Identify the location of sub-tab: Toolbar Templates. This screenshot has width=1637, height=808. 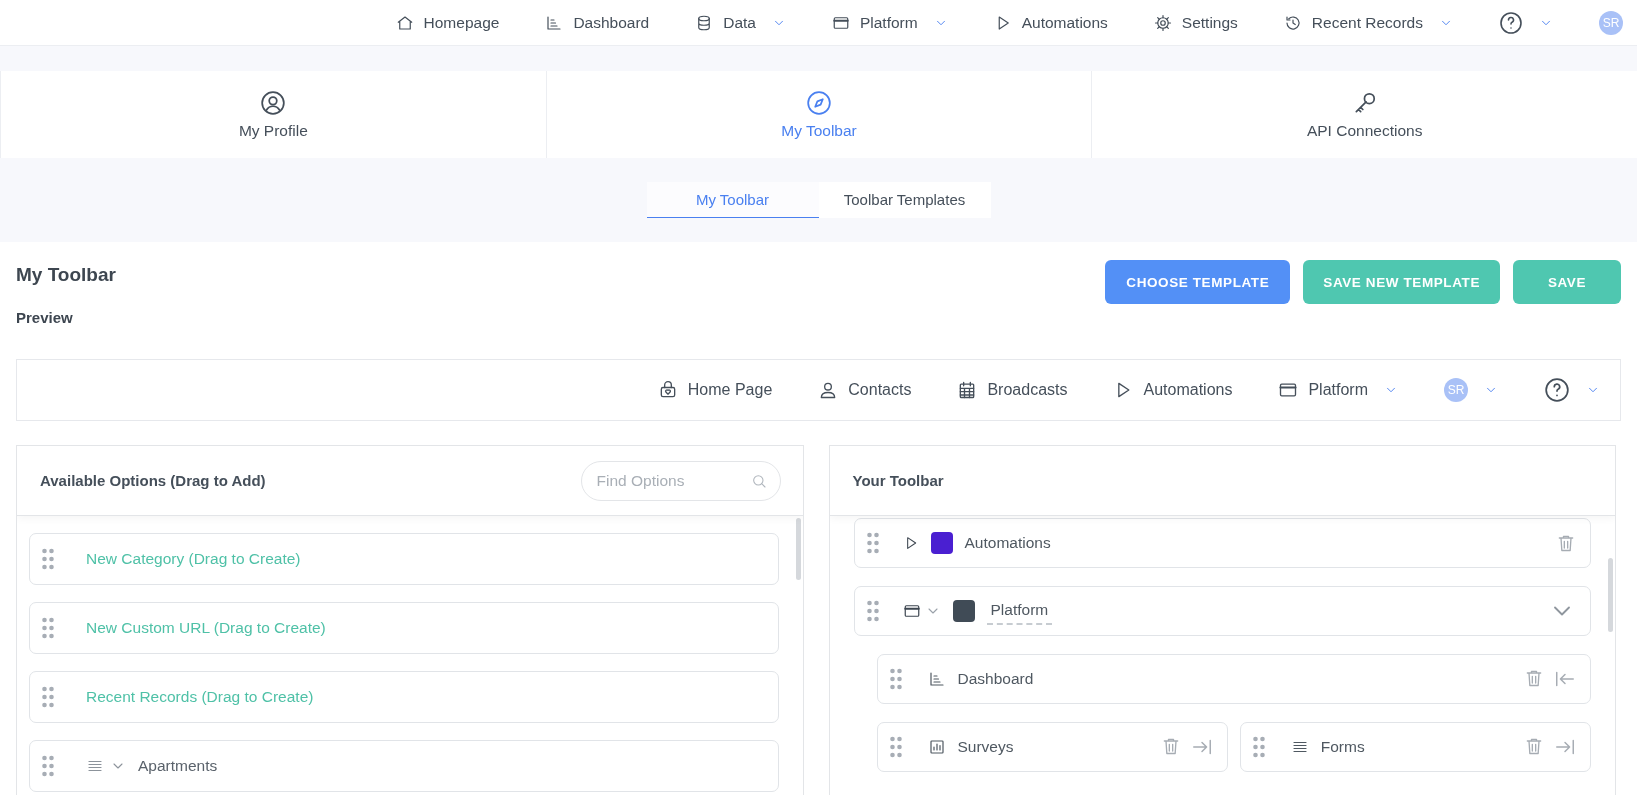
(904, 200).